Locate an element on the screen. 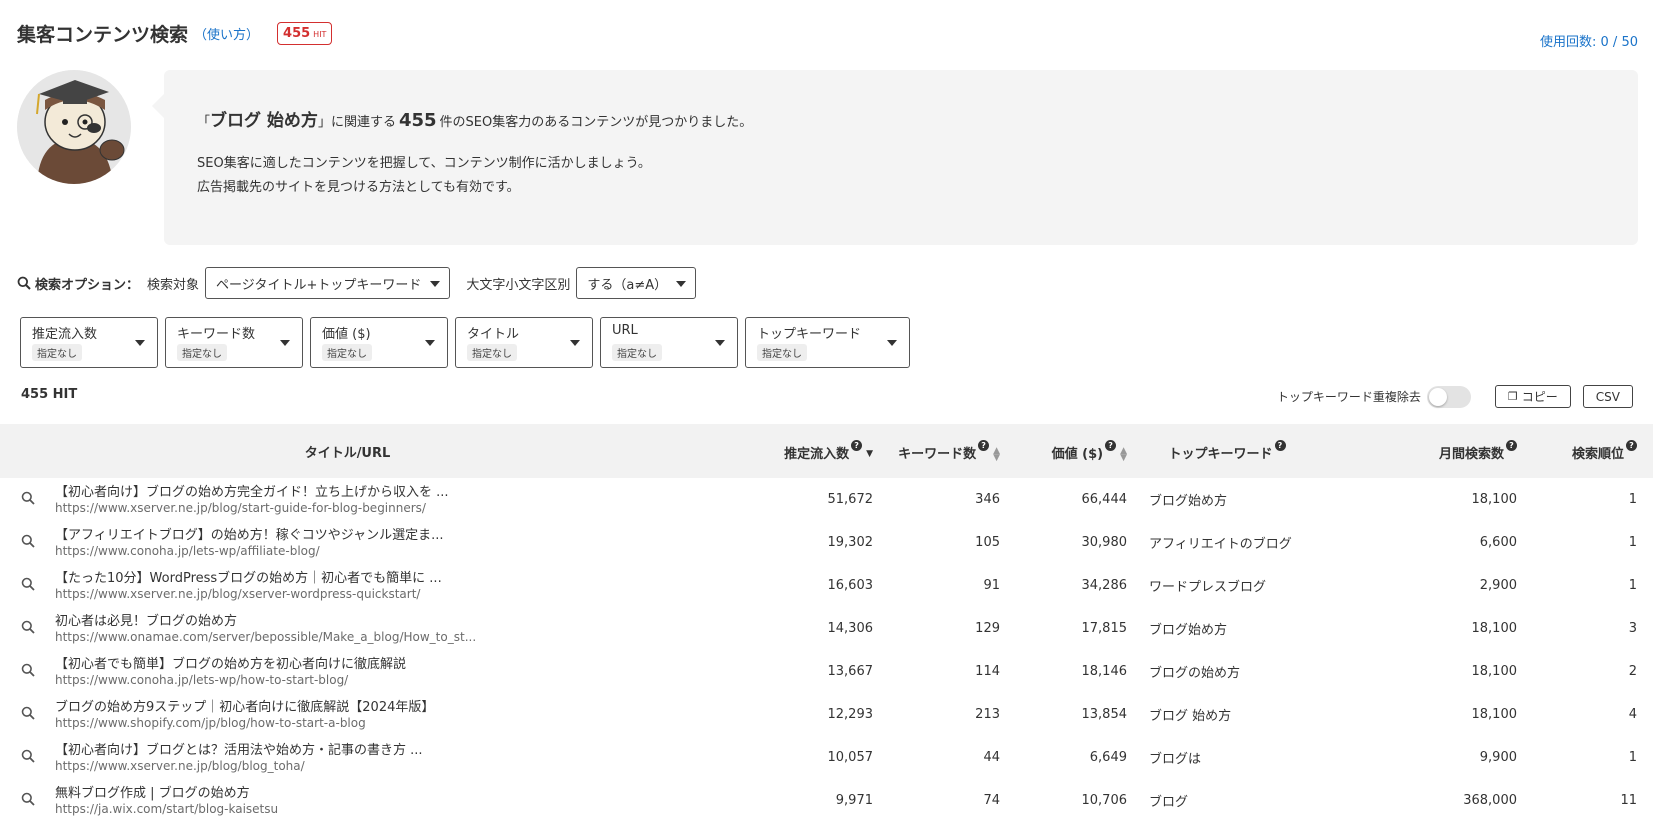 The width and height of the screenshot is (1653, 827). copy-button: ❐ コピー is located at coordinates (1532, 396).